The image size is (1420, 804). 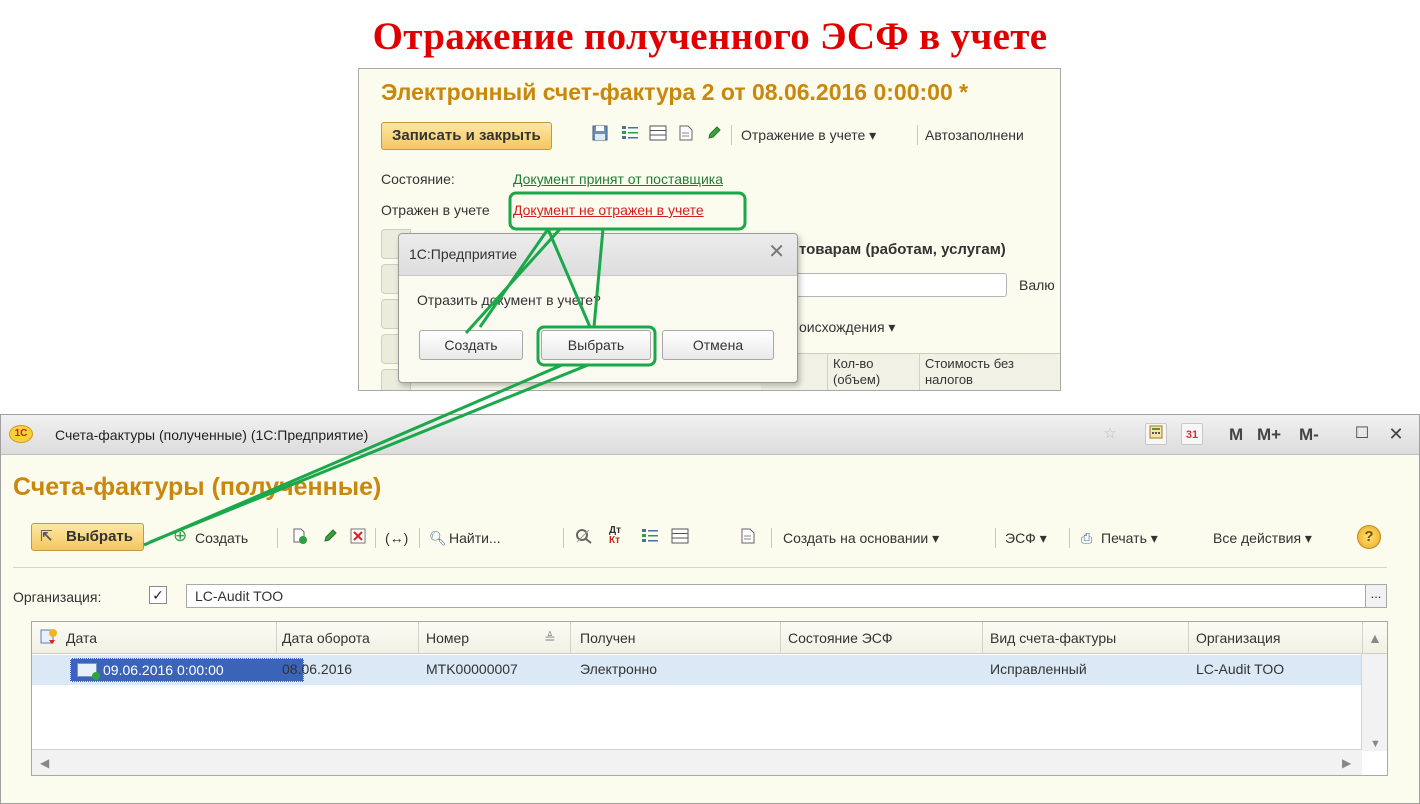 I want to click on qty-column-header: Кол-во (объем), so click(x=857, y=371).